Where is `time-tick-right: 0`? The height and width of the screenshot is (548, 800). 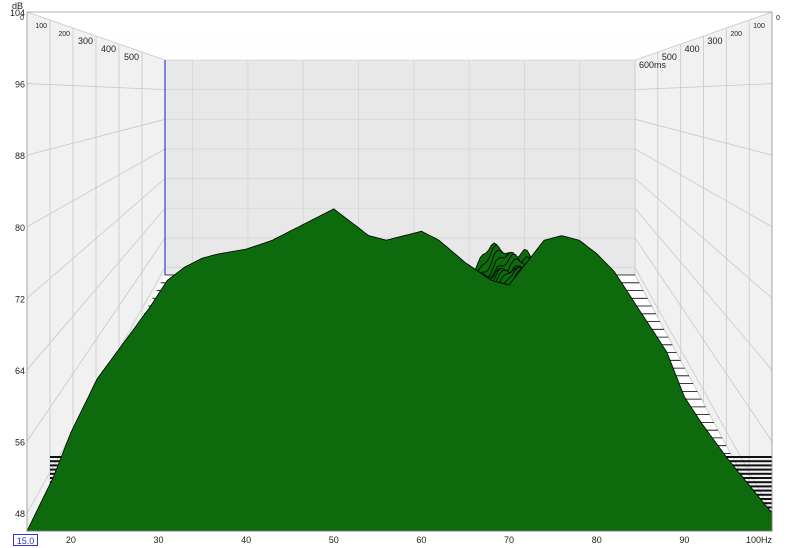 time-tick-right: 0 is located at coordinates (778, 18).